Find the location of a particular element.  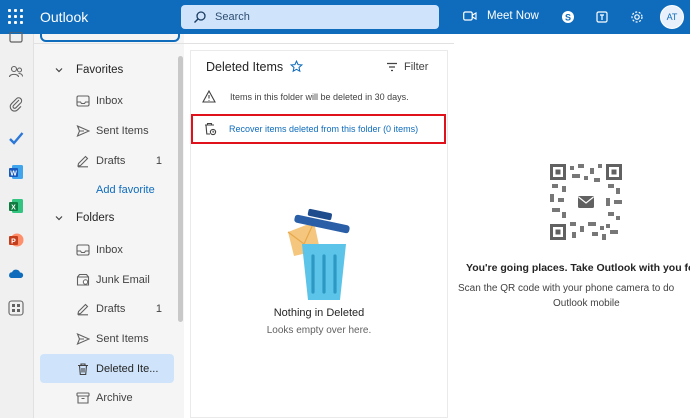

favorite-item-label: Inbox is located at coordinates (109, 101).